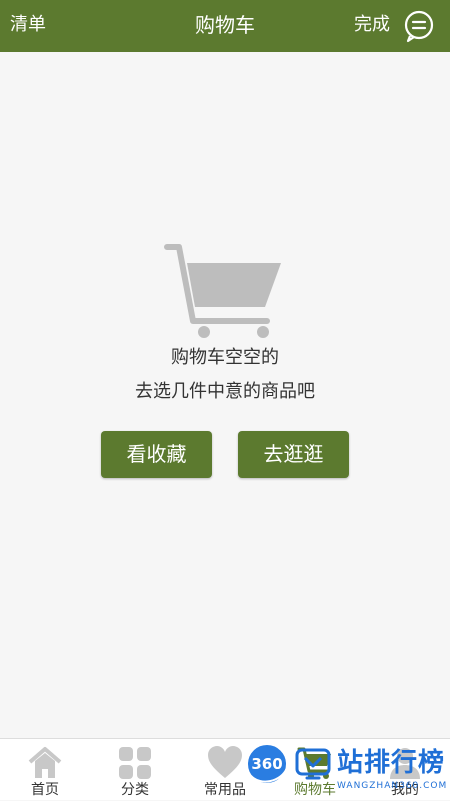 The height and width of the screenshot is (801, 450). What do you see at coordinates (315, 790) in the screenshot?
I see `nav-label-cart: 购物车` at bounding box center [315, 790].